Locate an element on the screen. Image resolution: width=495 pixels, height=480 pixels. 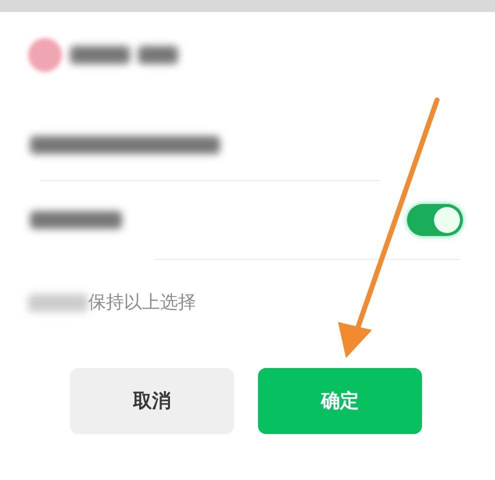
avatar is located at coordinates (45, 55).